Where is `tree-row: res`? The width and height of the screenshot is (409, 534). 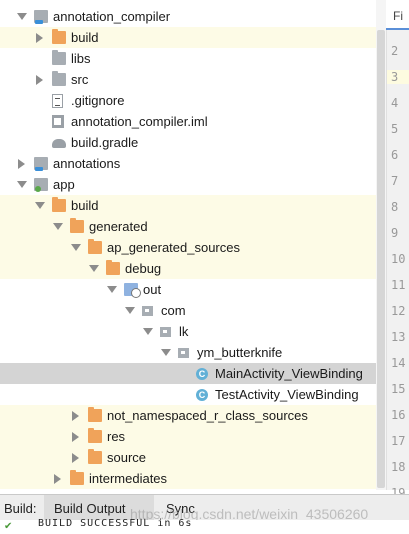 tree-row: res is located at coordinates (193, 436).